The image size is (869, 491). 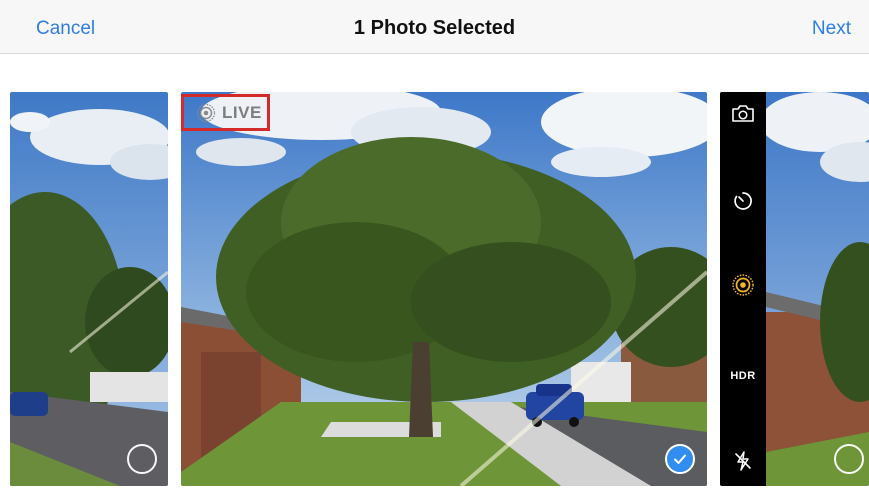 I want to click on flash-off-icon, so click(x=743, y=461).